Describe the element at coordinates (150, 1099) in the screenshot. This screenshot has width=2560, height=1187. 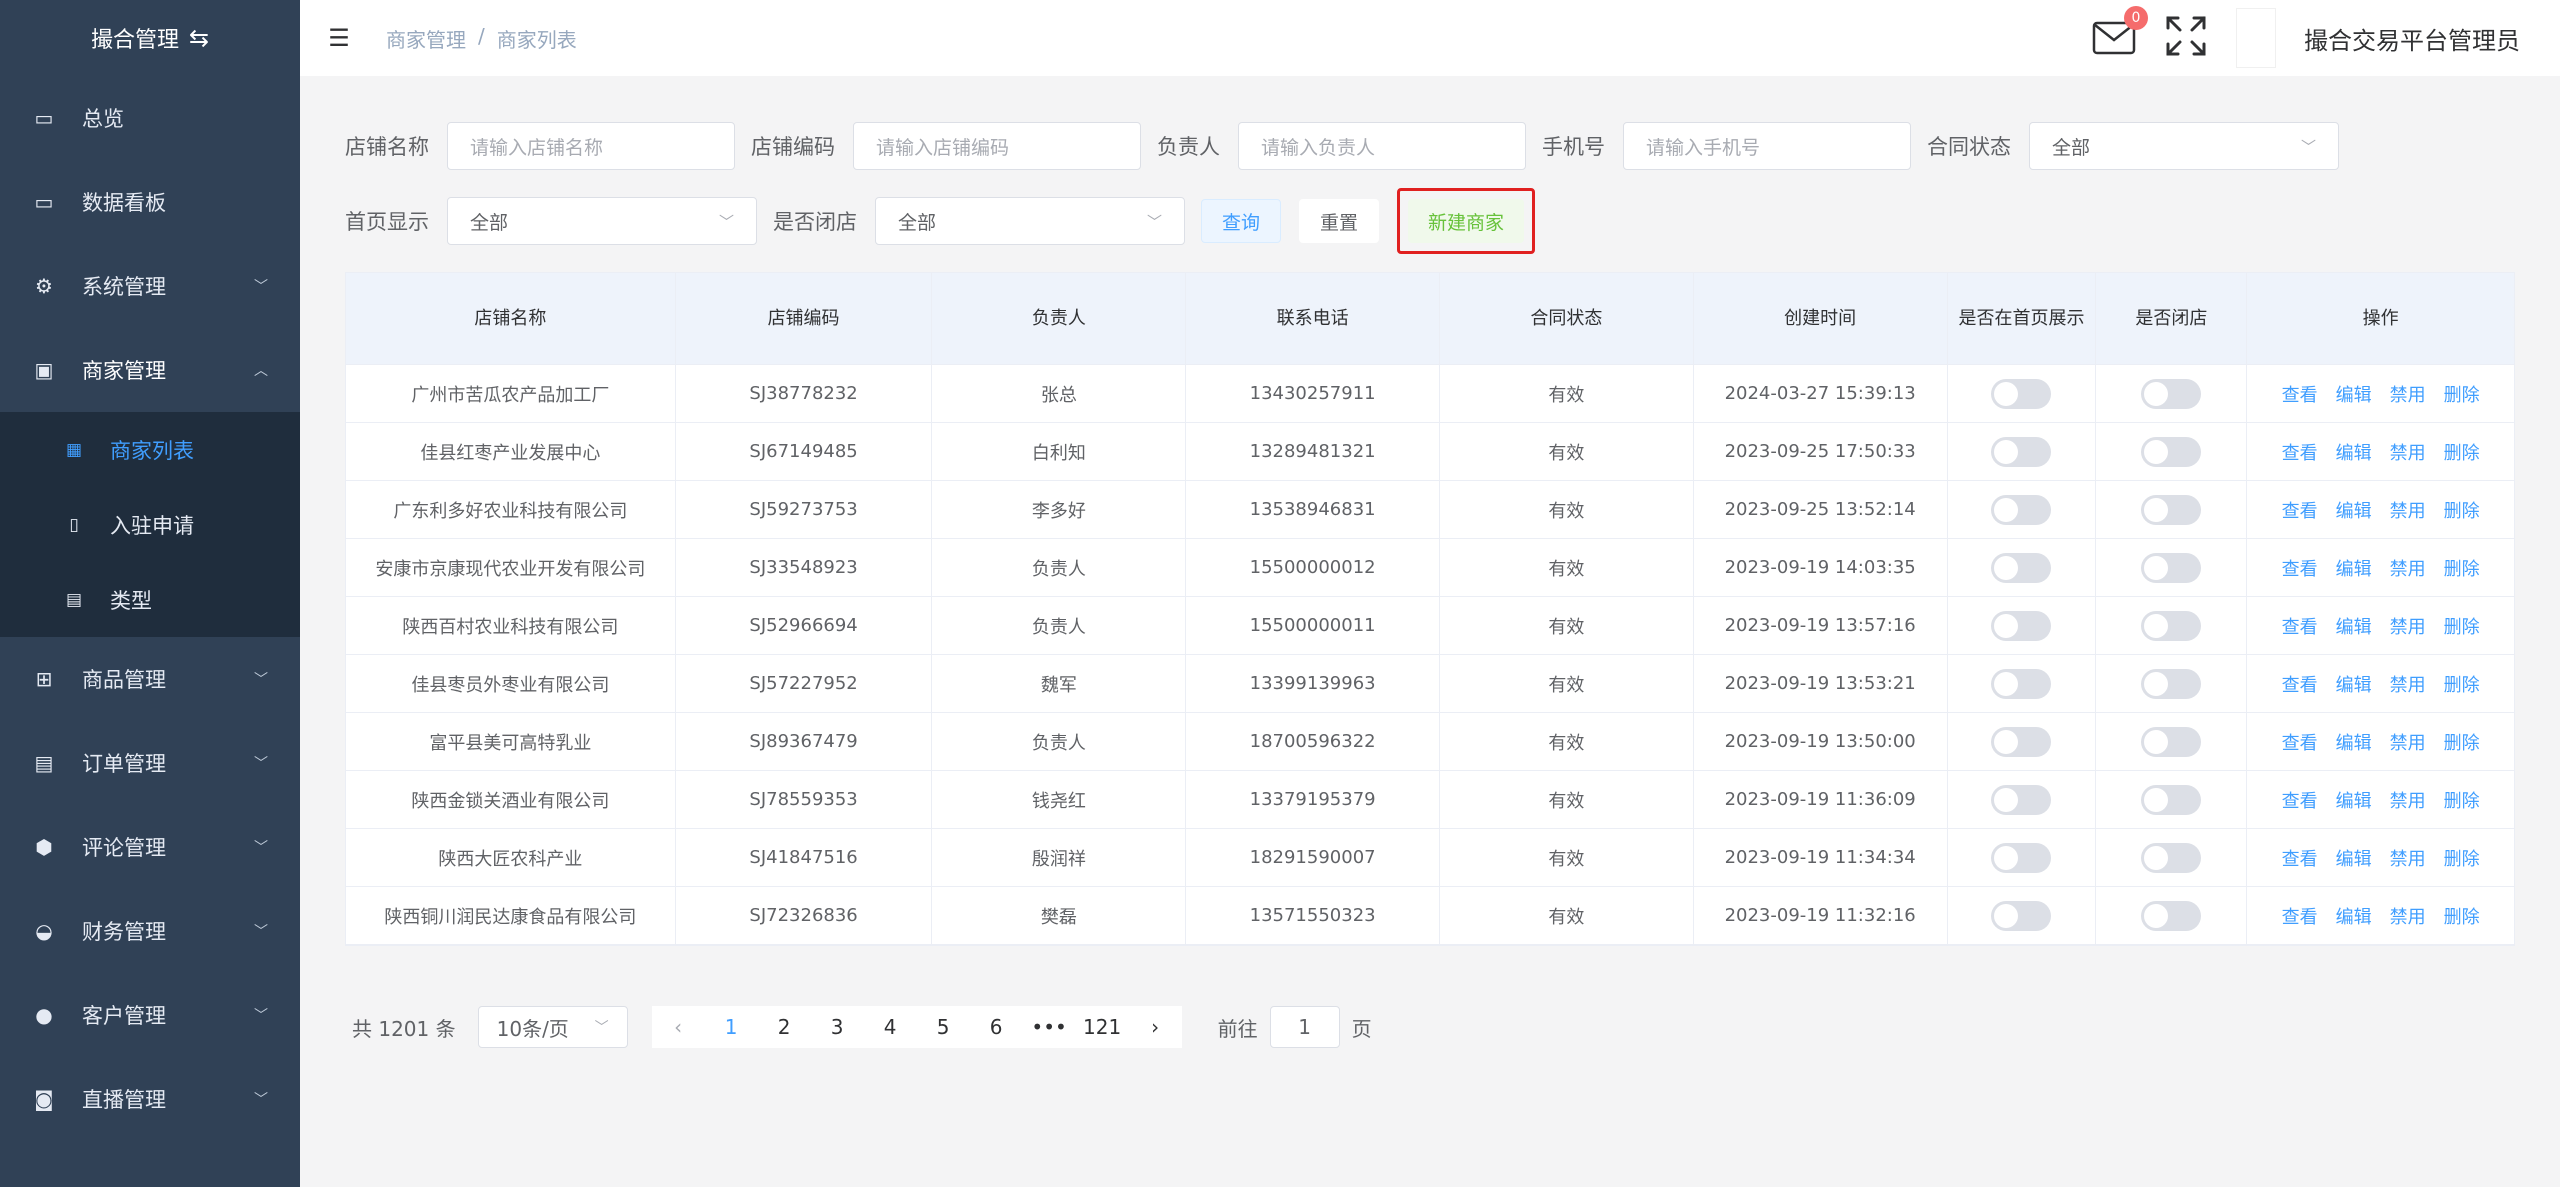
I see `sidebar-item: ◙ 直播管理 ﹀` at that location.